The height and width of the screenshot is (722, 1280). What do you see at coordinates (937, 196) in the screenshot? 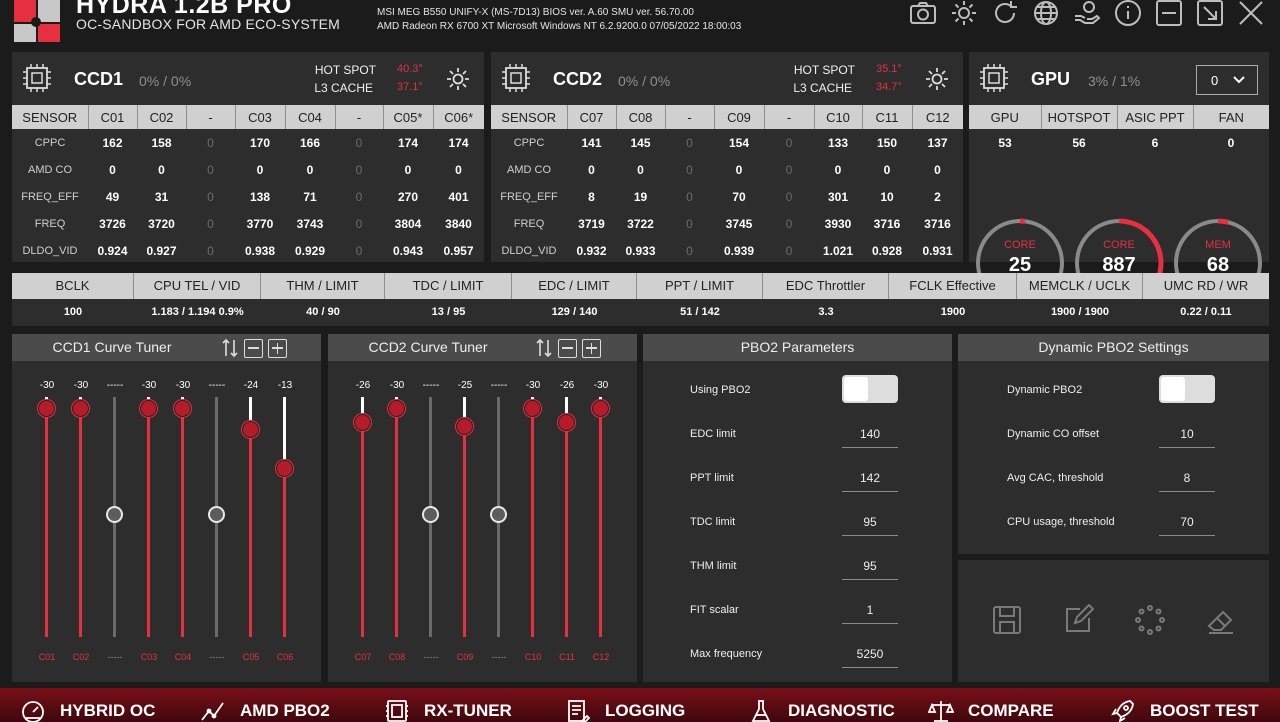
I see `table-cell: 2` at bounding box center [937, 196].